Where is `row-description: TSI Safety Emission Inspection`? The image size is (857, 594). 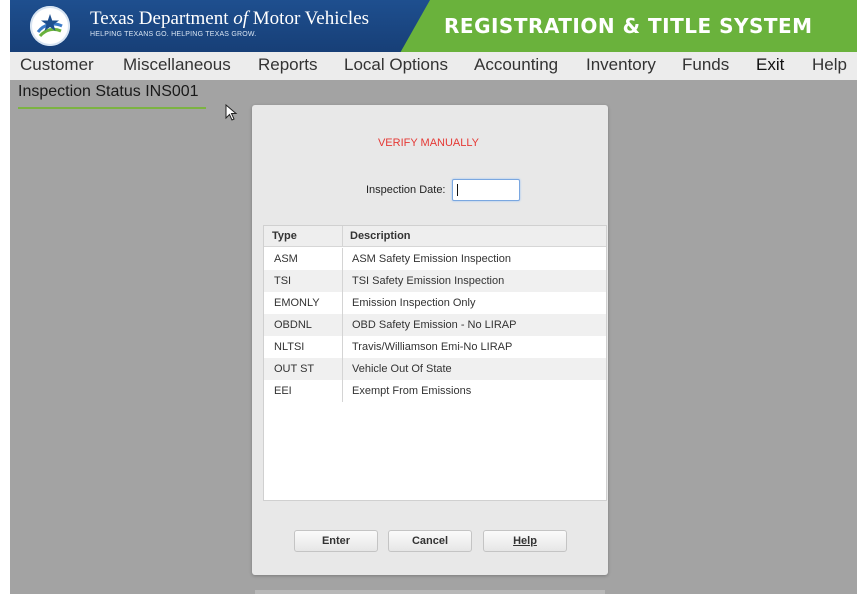 row-description: TSI Safety Emission Inspection is located at coordinates (428, 281).